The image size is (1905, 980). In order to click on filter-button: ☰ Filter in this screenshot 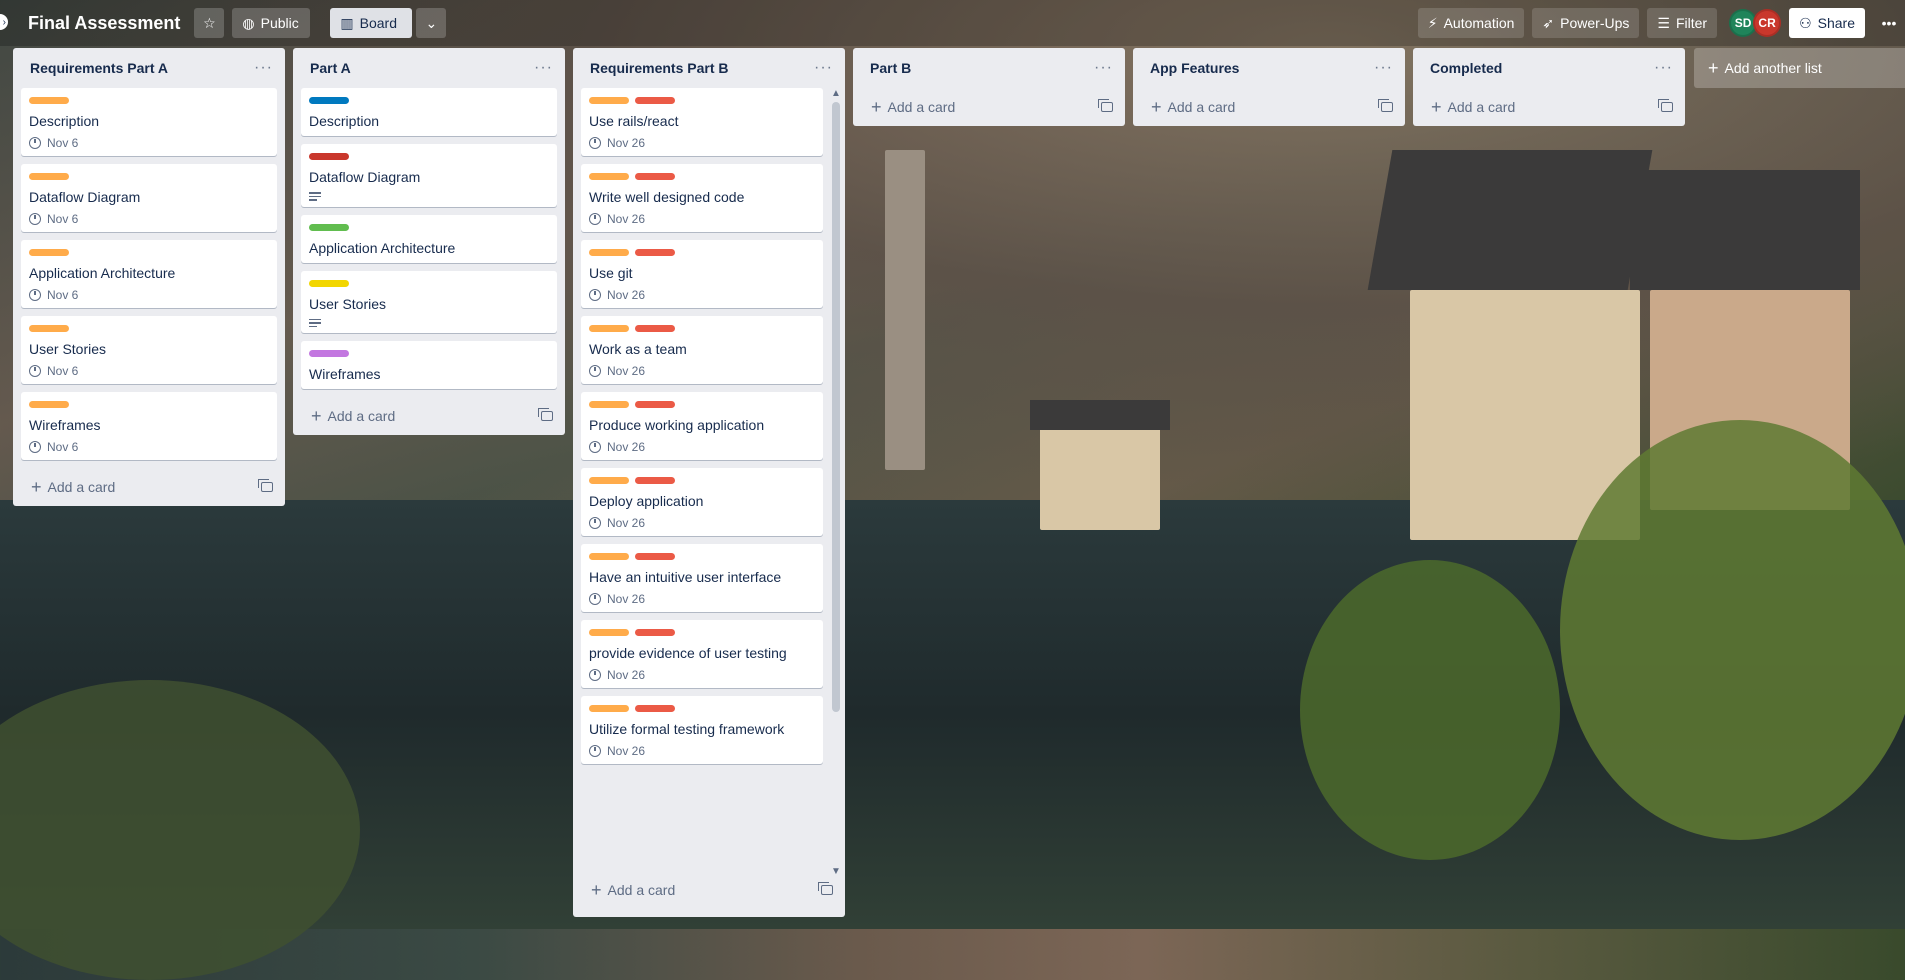, I will do `click(1682, 23)`.